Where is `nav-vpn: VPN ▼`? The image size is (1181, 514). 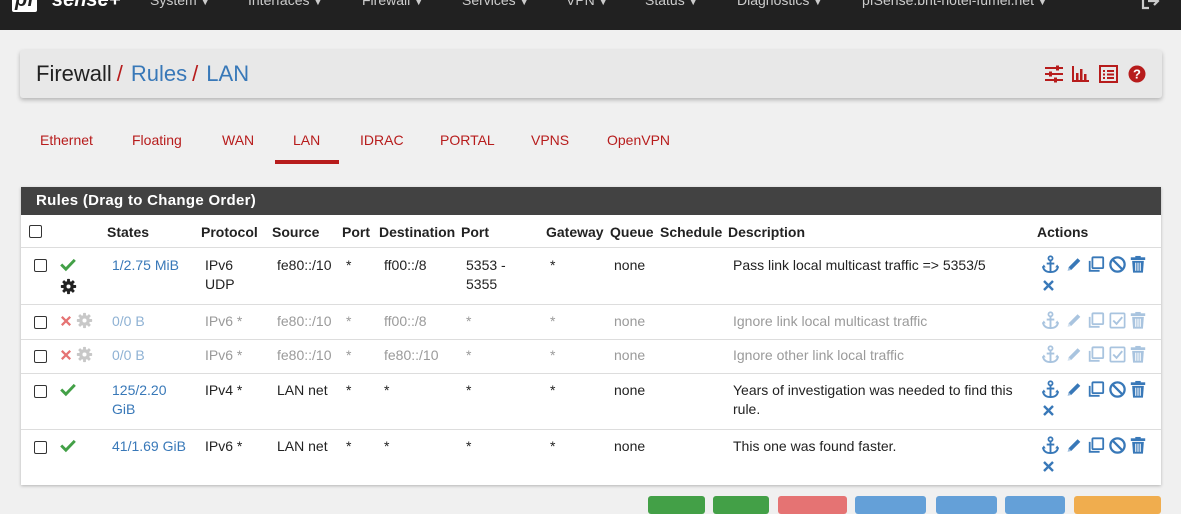 nav-vpn: VPN ▼ is located at coordinates (587, 5).